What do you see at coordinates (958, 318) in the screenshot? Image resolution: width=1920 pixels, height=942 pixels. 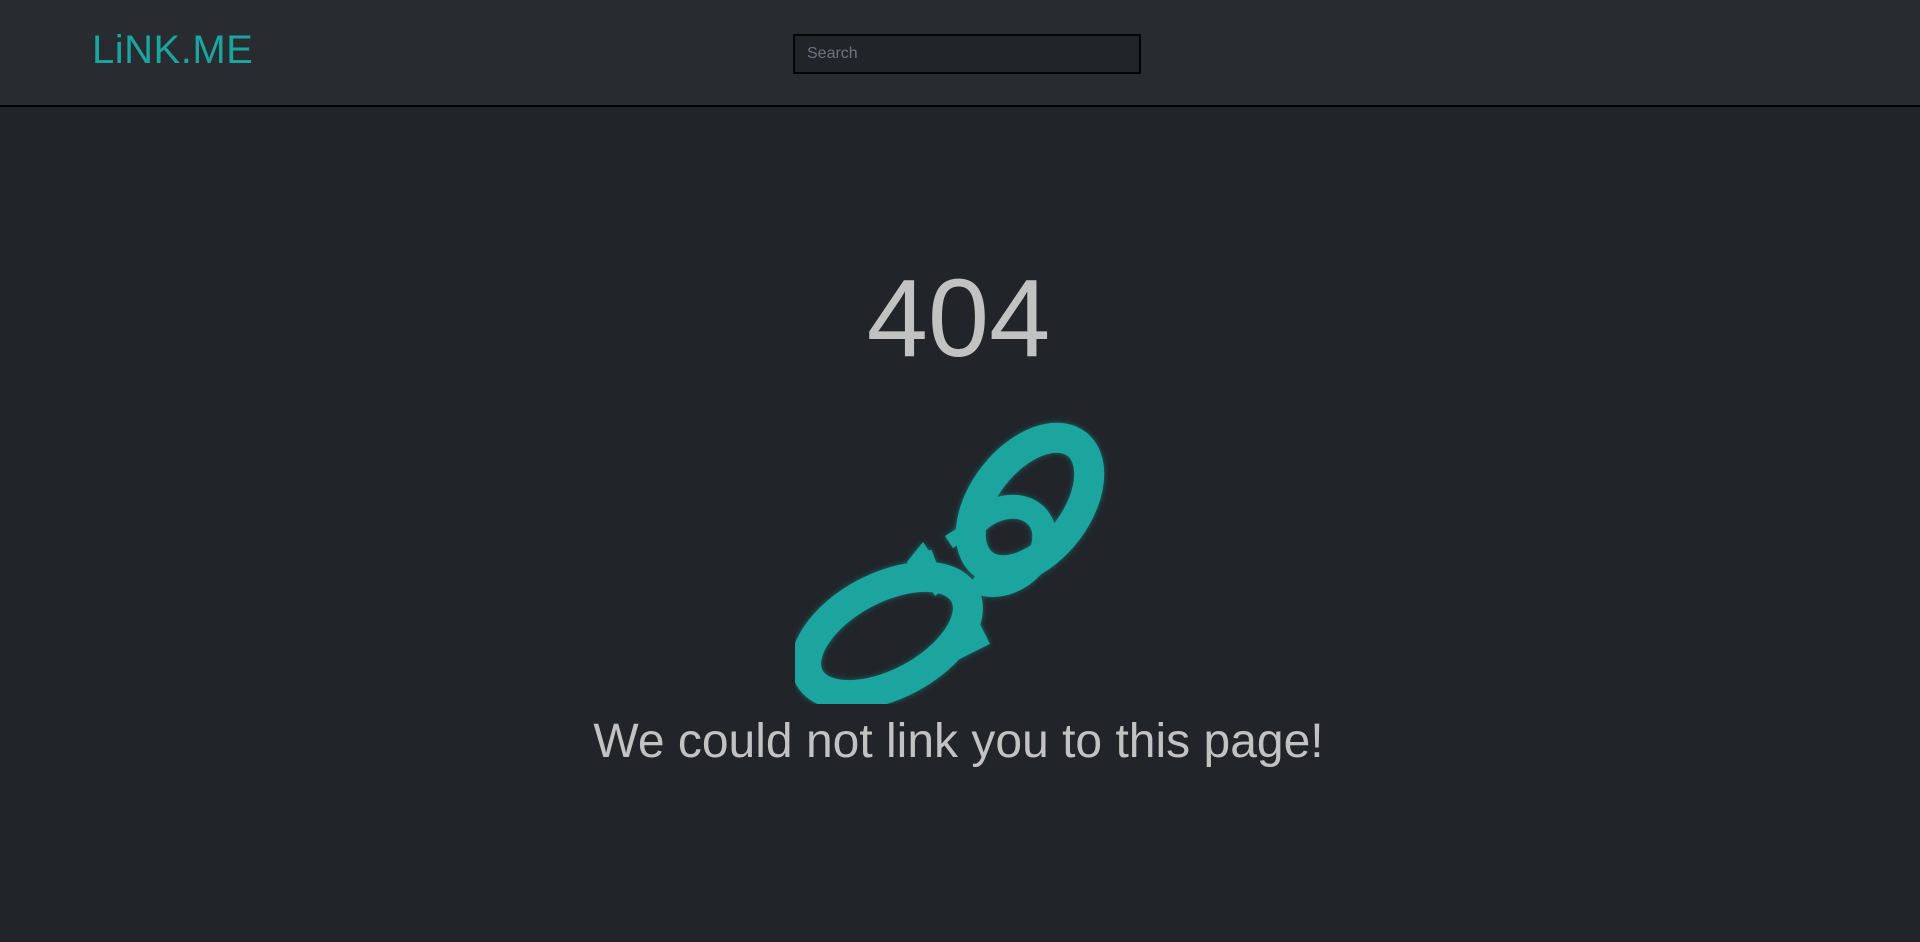 I see `error-code: 404` at bounding box center [958, 318].